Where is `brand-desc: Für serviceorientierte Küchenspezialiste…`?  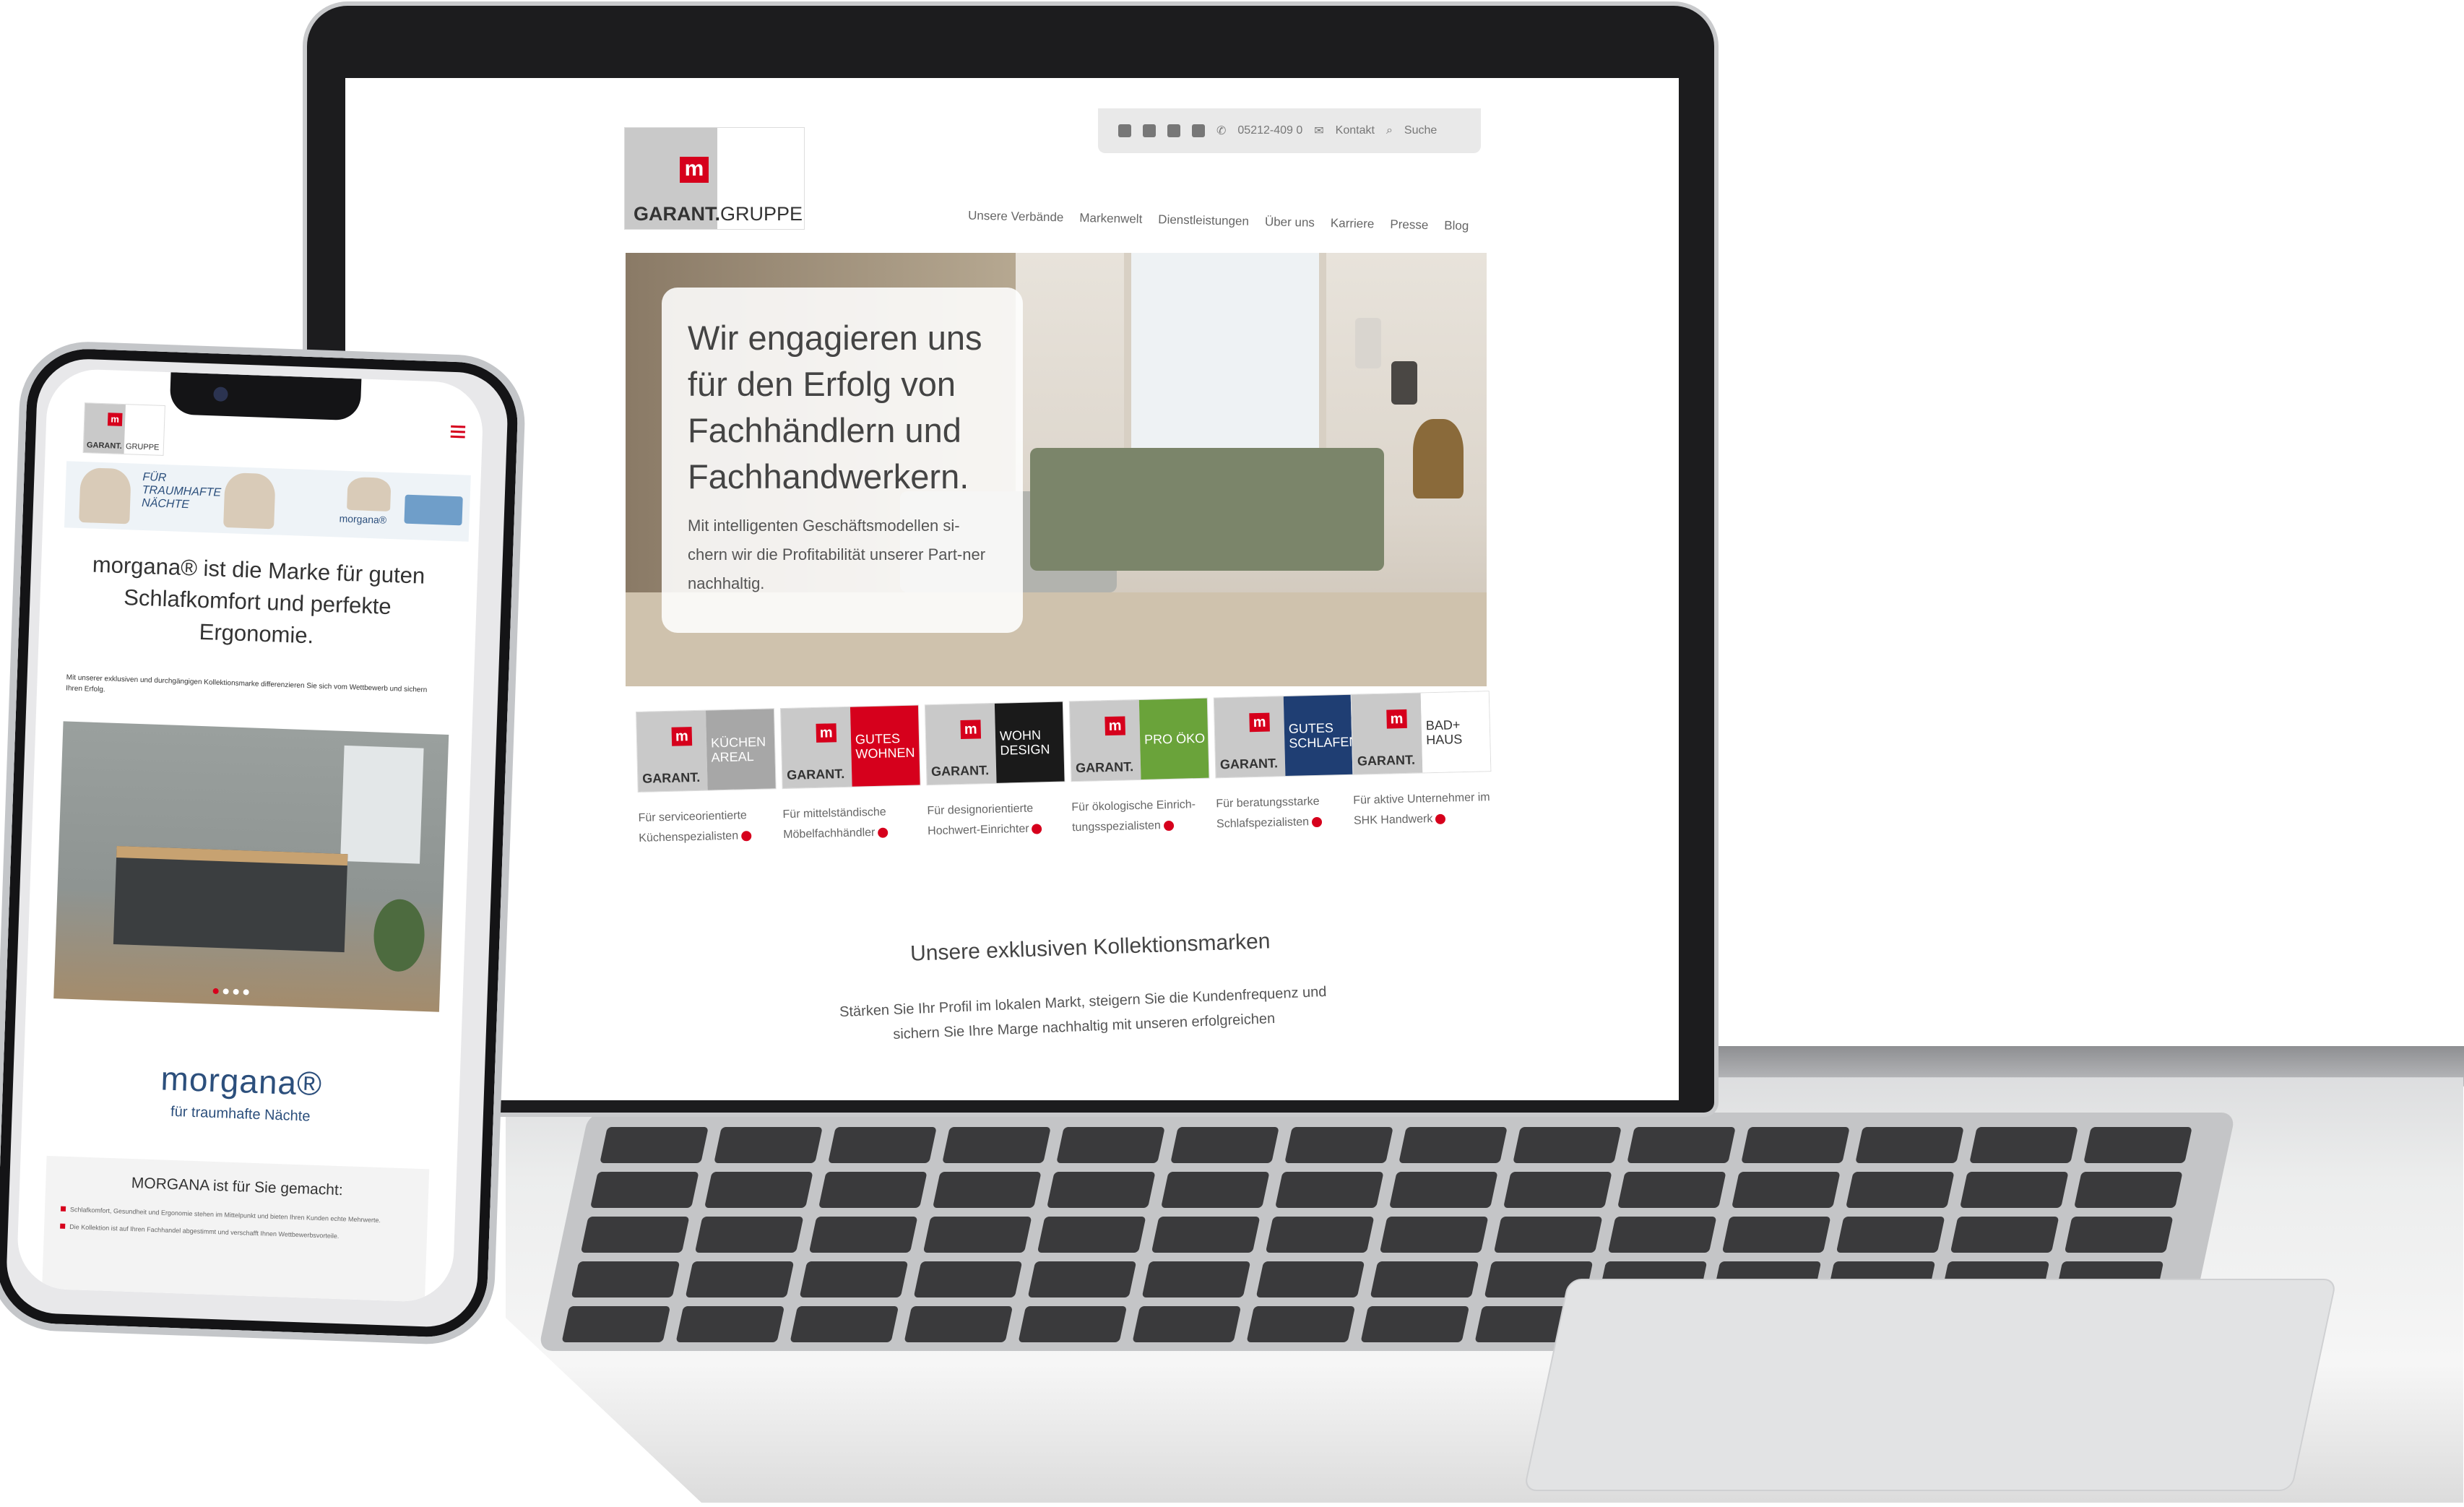
brand-desc: Für serviceorientierte Küchenspezialiste… is located at coordinates (707, 827).